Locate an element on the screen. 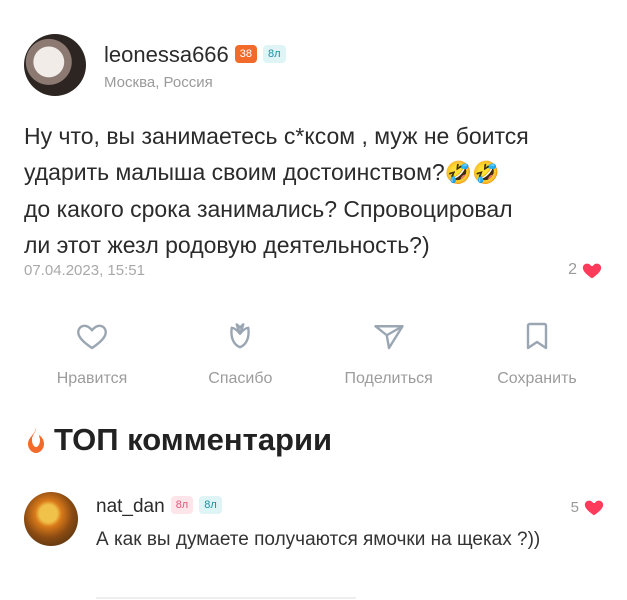  heart-outline-icon is located at coordinates (92, 337).